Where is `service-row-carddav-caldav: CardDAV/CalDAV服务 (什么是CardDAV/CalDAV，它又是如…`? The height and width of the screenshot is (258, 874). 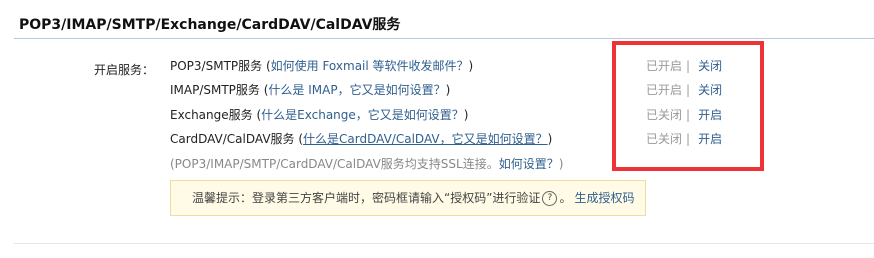 service-row-carddav-caldav: CardDAV/CalDAV服务 (什么是CardDAV/CalDAV，它又是如… is located at coordinates (361, 139).